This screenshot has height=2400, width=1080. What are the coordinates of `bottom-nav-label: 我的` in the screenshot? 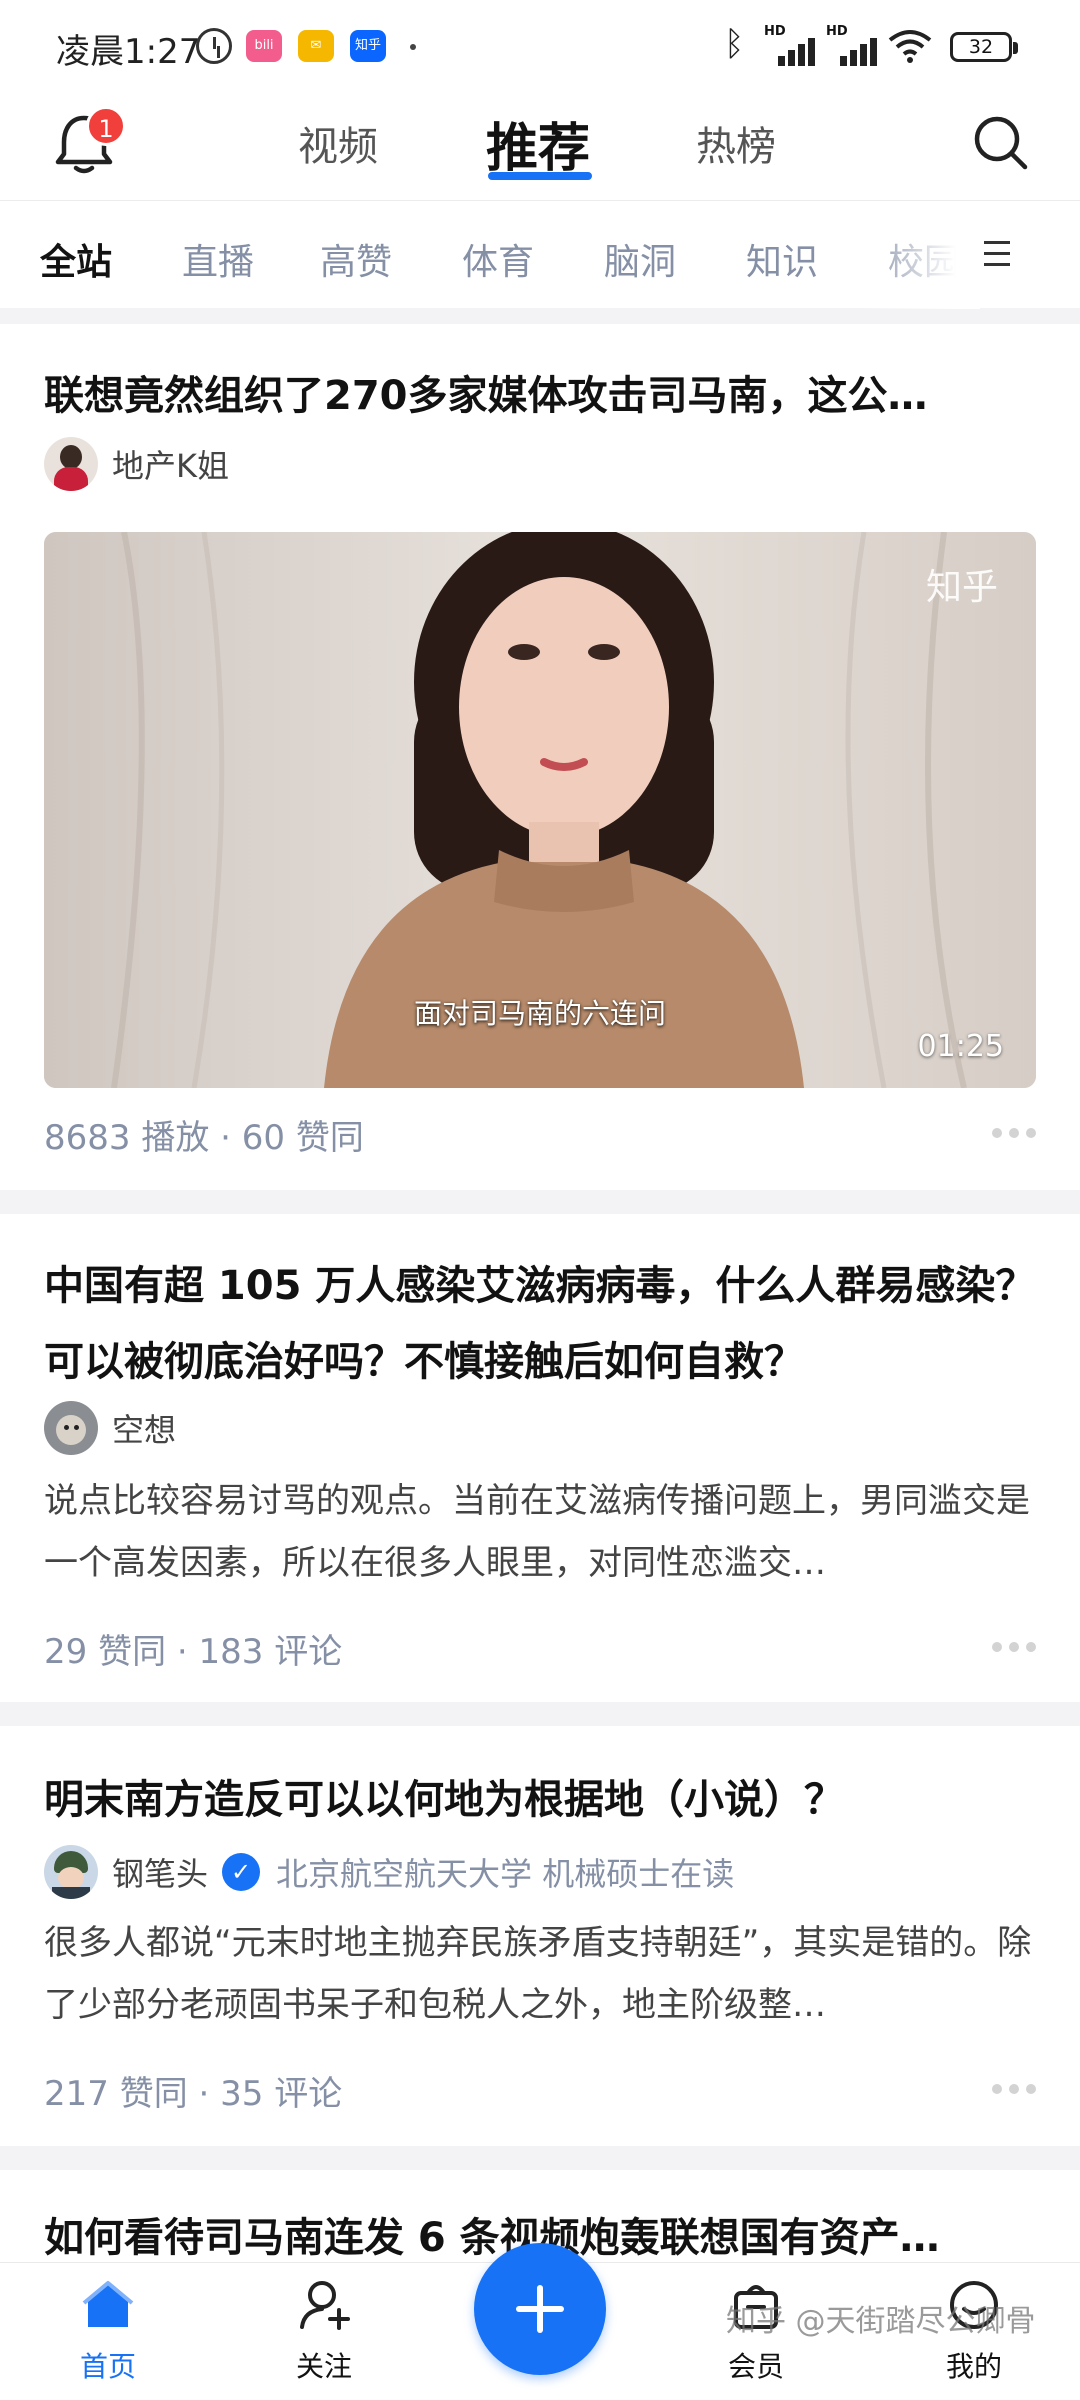 It's located at (973, 2366).